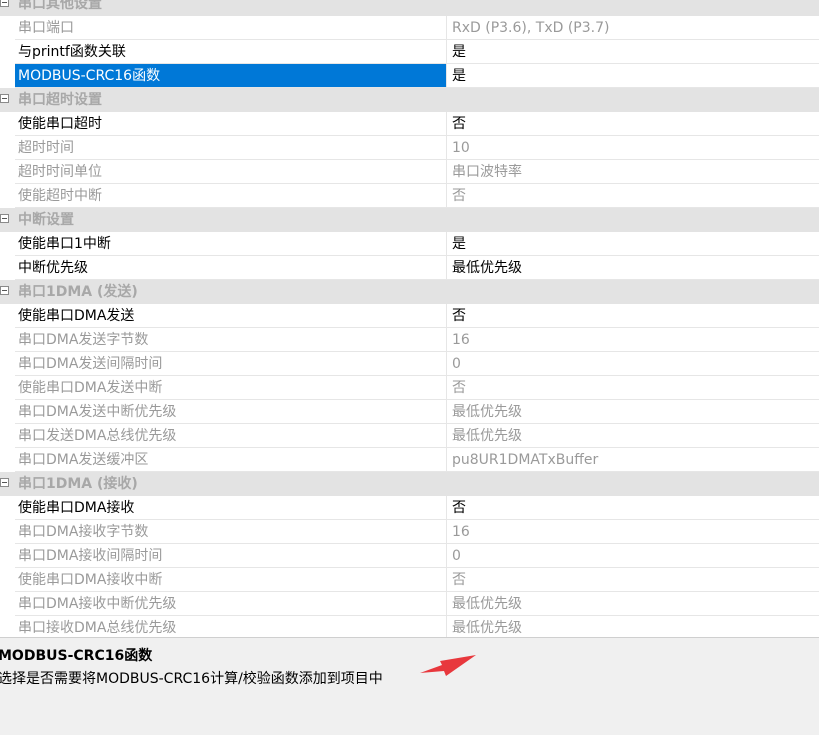 Image resolution: width=819 pixels, height=735 pixels. Describe the element at coordinates (409, 292) in the screenshot. I see `category-row: 串口1DMA (发送)` at that location.